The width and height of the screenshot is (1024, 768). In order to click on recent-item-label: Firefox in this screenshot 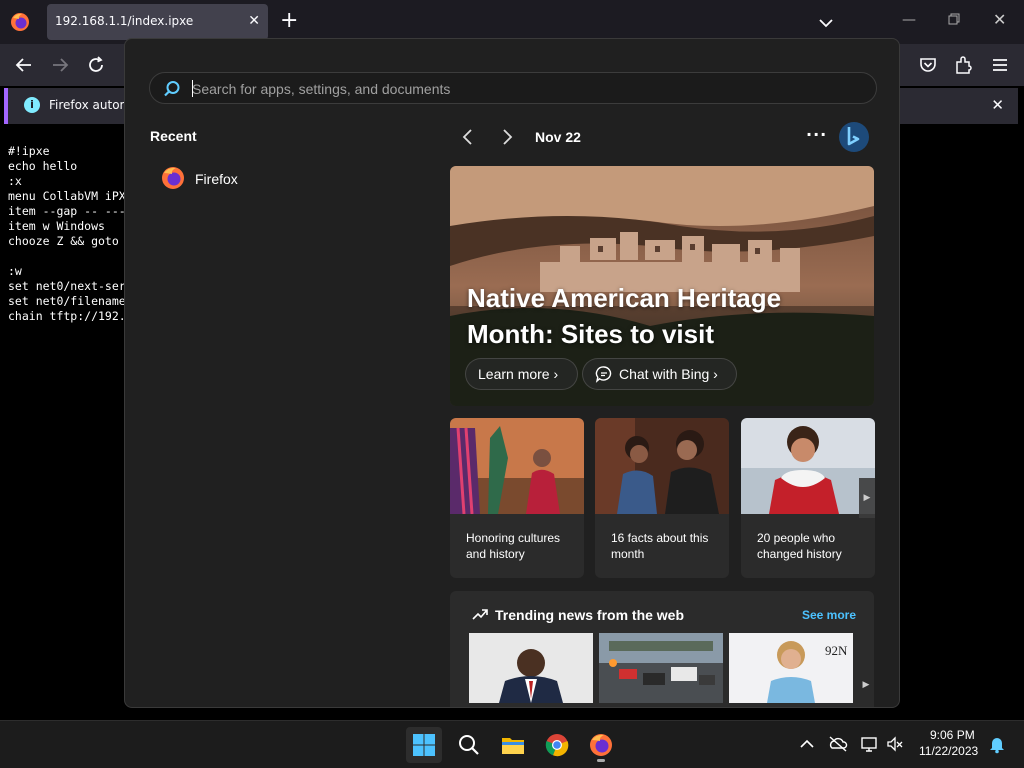, I will do `click(216, 179)`.